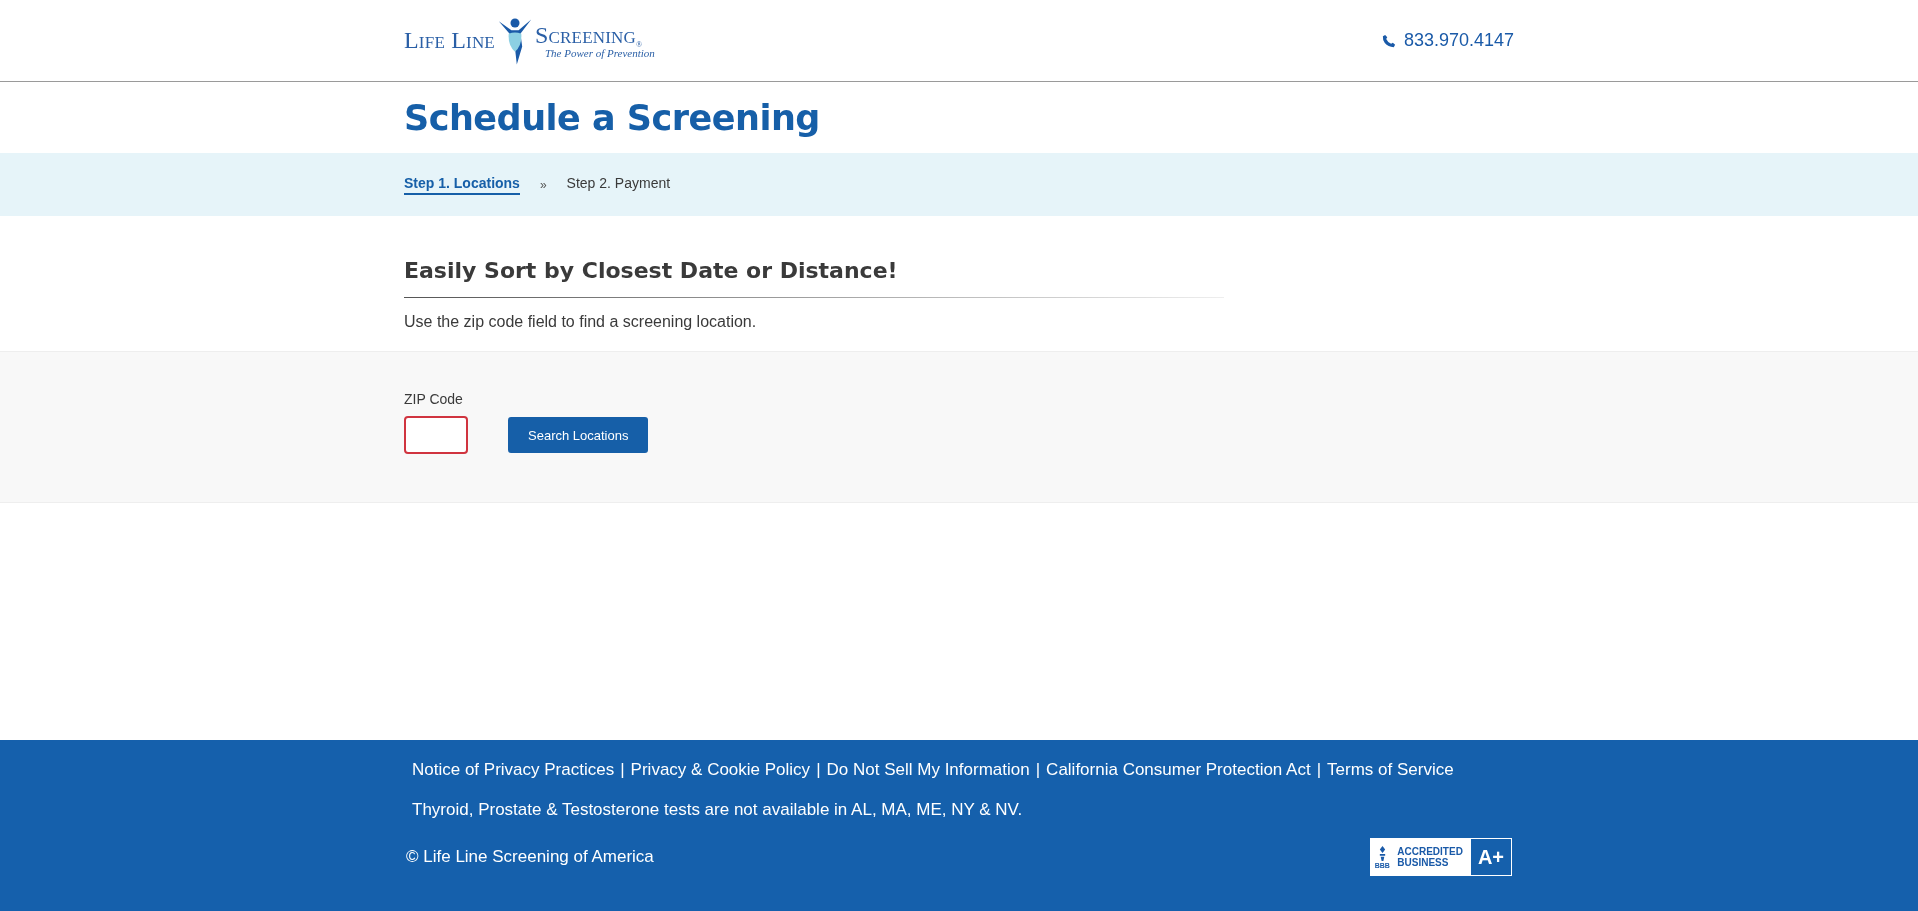  I want to click on footer-link: Notice of Privacy Practices, so click(513, 770).